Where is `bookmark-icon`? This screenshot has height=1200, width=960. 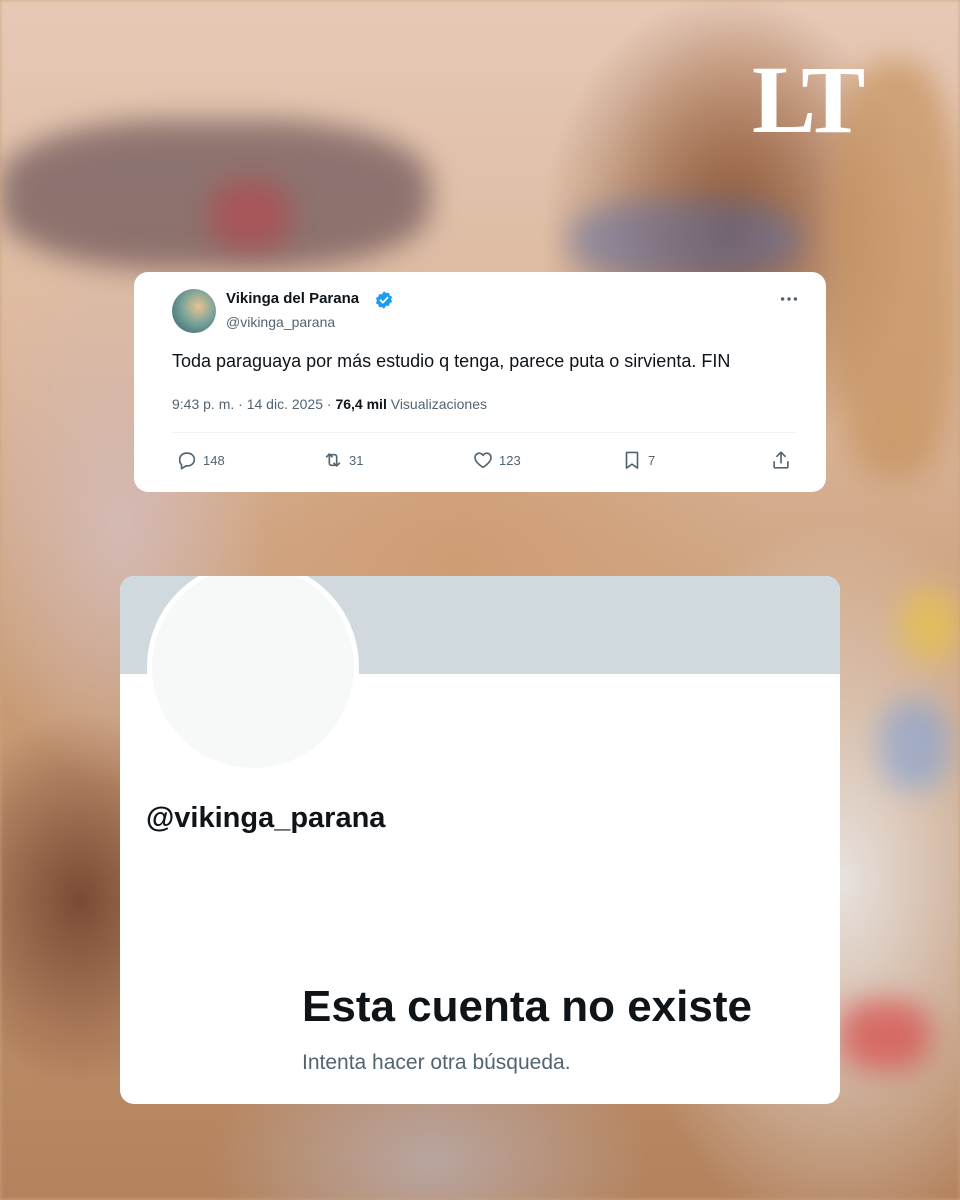
bookmark-icon is located at coordinates (632, 460).